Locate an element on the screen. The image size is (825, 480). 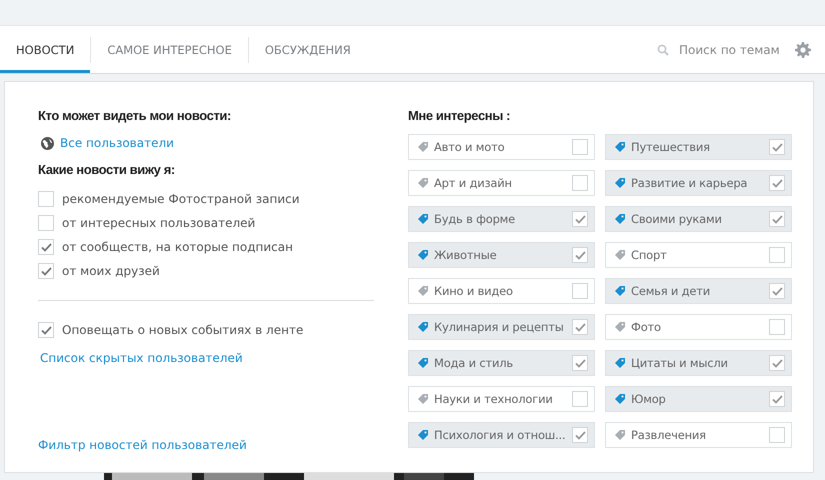
checkbox-label: Оповещать о новых событиях в ленте is located at coordinates (183, 330).